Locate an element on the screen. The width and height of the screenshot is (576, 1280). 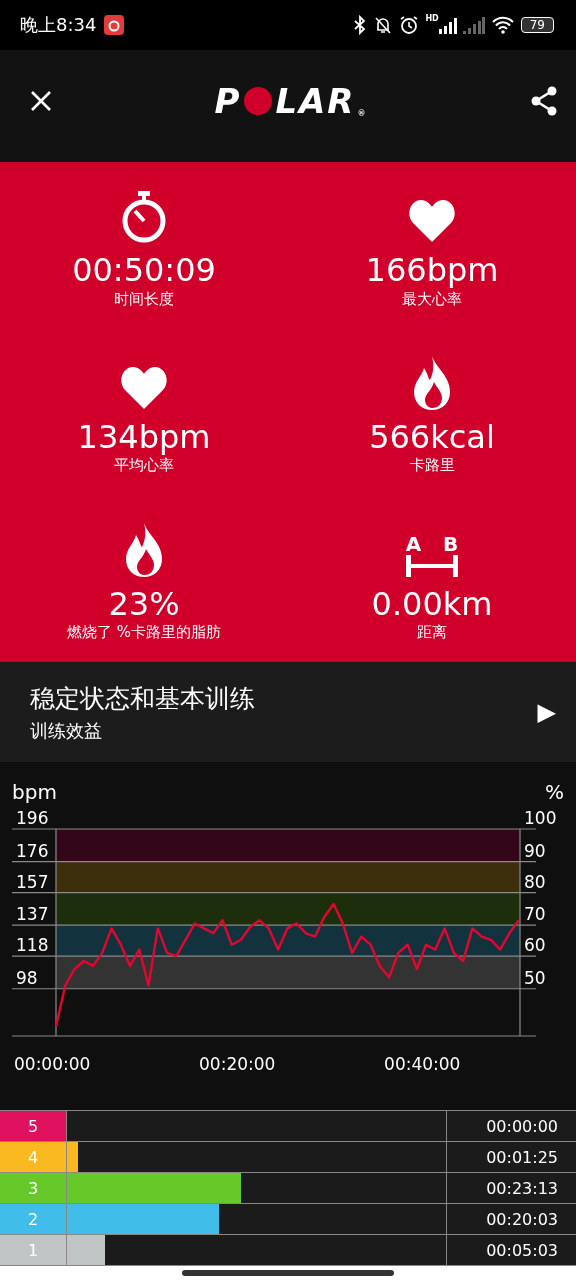
zone-number: 5 is located at coordinates (33, 1126).